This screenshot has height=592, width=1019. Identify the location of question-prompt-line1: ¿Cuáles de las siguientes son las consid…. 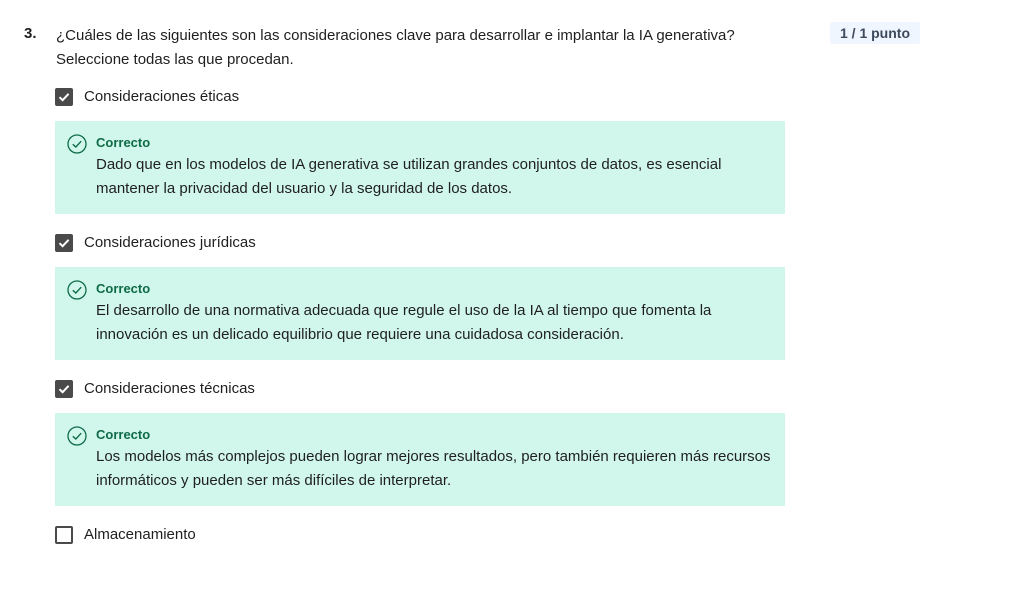
(395, 35).